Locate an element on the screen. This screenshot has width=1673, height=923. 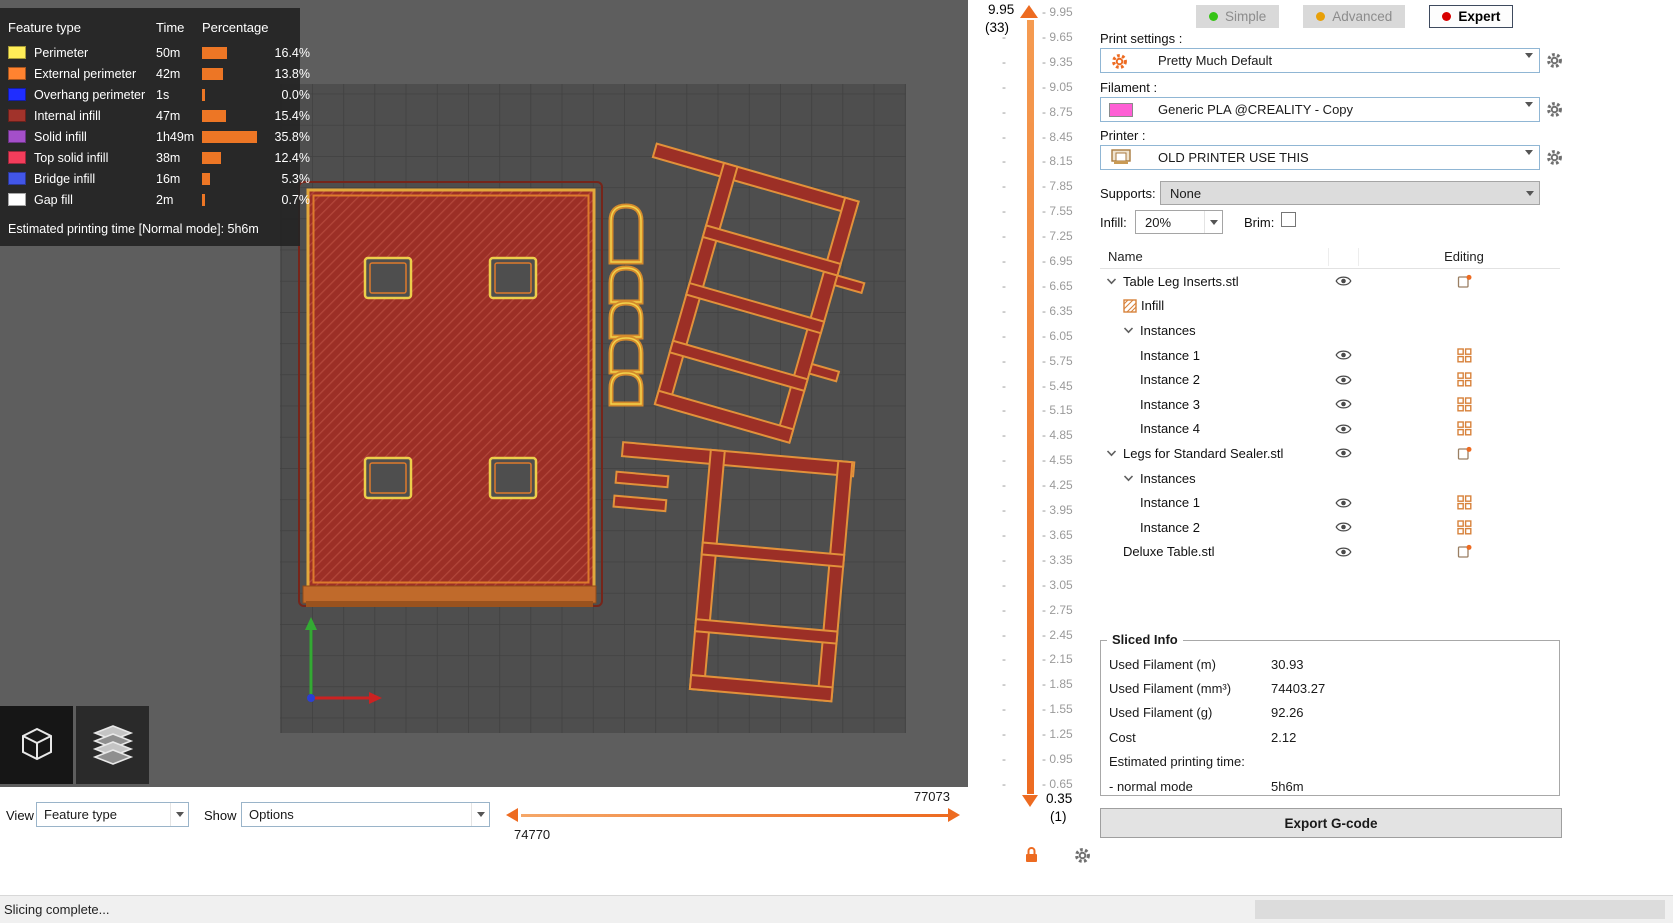
object-tree-row: Legs for Standard Sealer.stl is located at coordinates (1330, 453).